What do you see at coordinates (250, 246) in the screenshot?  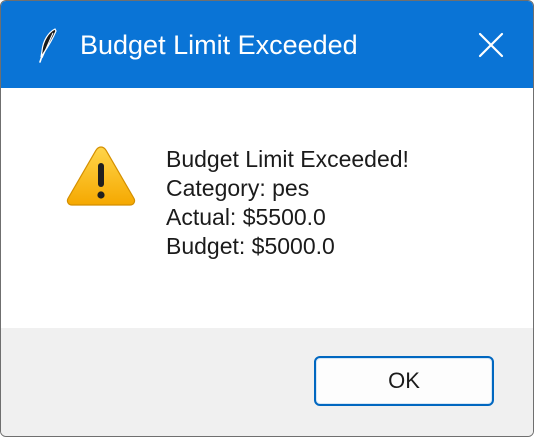 I see `message-budget: Budget: $5000.0` at bounding box center [250, 246].